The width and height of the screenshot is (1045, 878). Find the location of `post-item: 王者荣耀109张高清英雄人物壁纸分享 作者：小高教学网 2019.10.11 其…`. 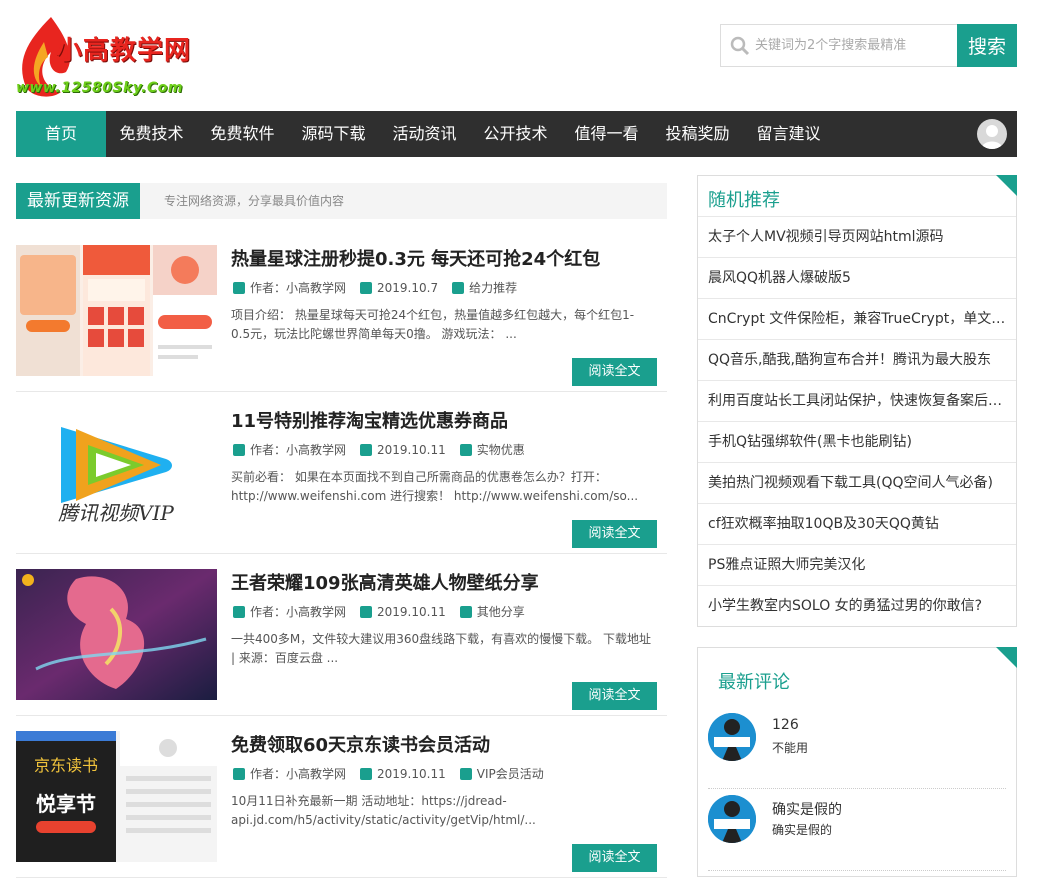

post-item: 王者荣耀109张高清英雄人物壁纸分享 作者：小高教学网 2019.10.11 其… is located at coordinates (341, 642).